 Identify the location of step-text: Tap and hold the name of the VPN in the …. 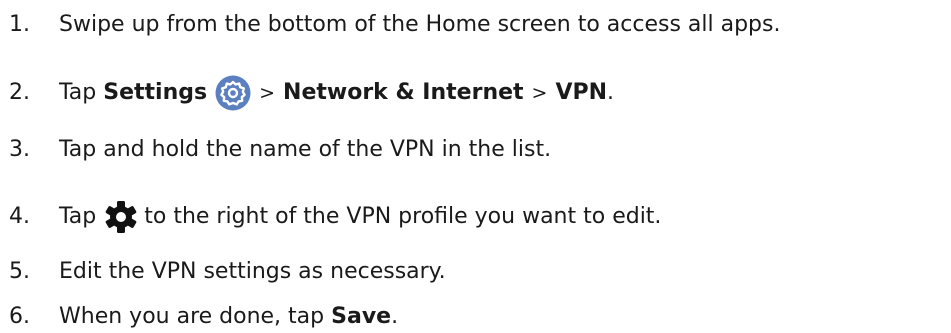
(305, 149).